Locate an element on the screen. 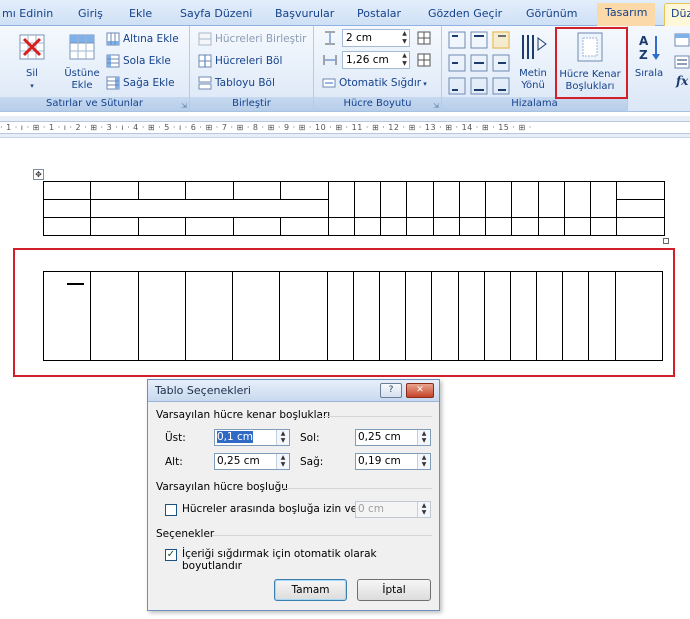  insert-below-label: Altına Ekle is located at coordinates (151, 39).